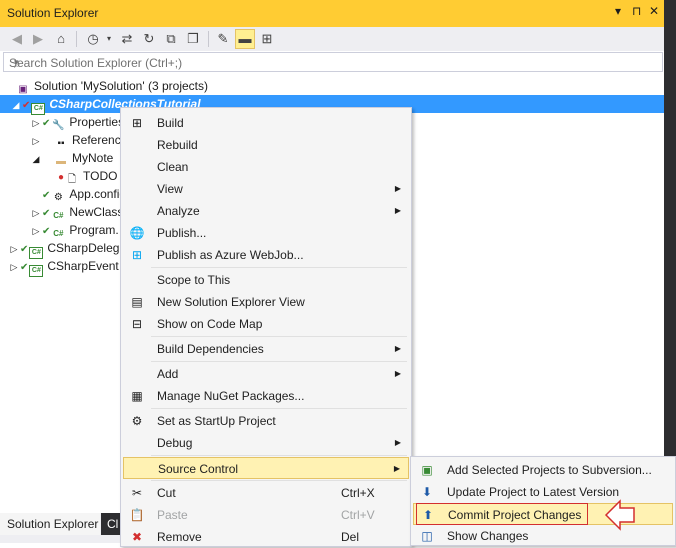  Describe the element at coordinates (137, 537) in the screenshot. I see `remove-x-icon: ✖` at that location.